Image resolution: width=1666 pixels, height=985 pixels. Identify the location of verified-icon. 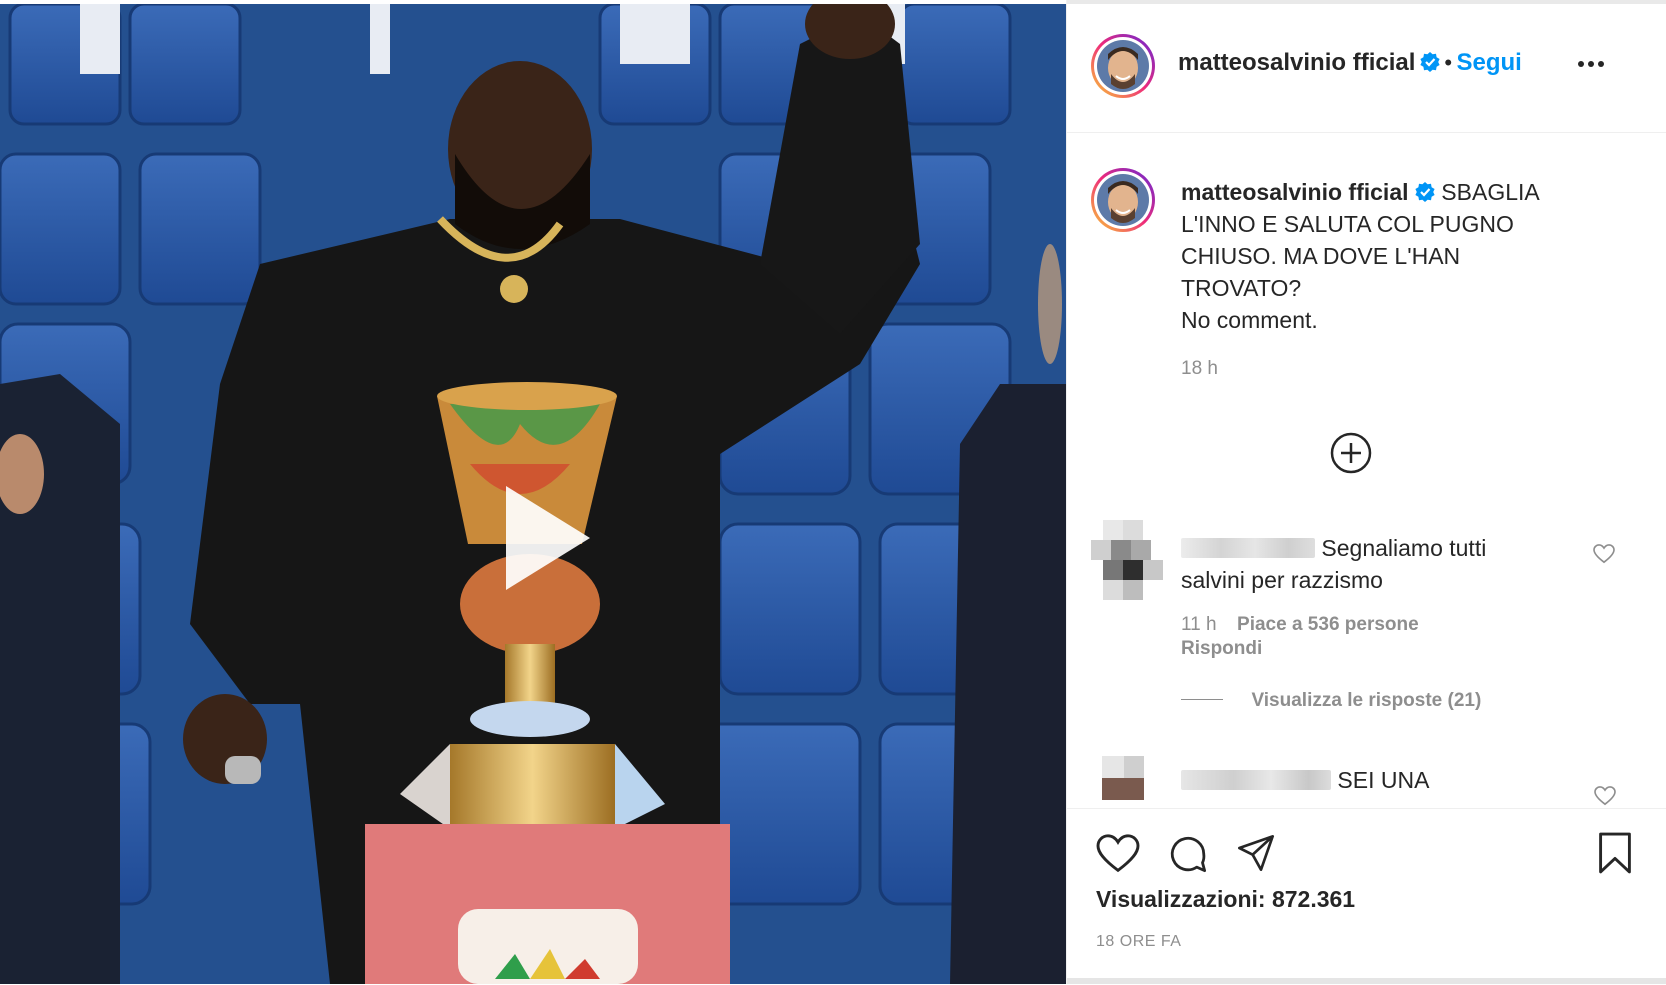
(1430, 62).